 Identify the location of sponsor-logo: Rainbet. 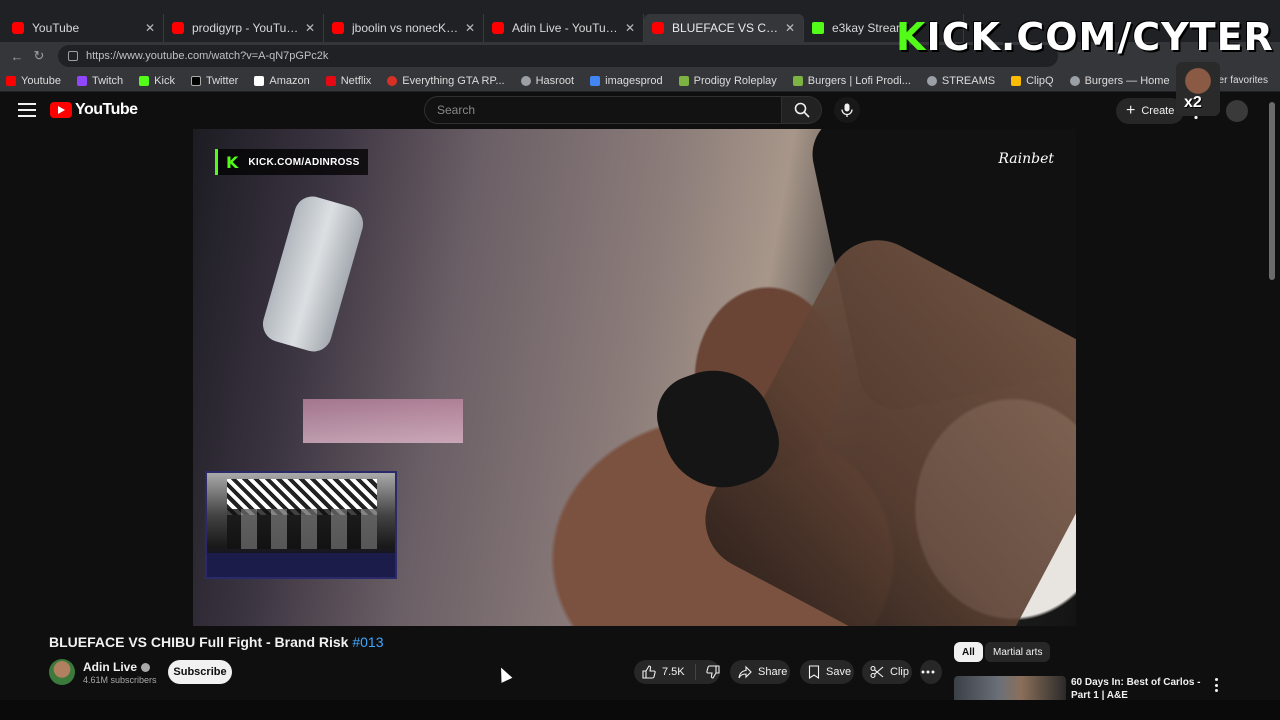
(1026, 159).